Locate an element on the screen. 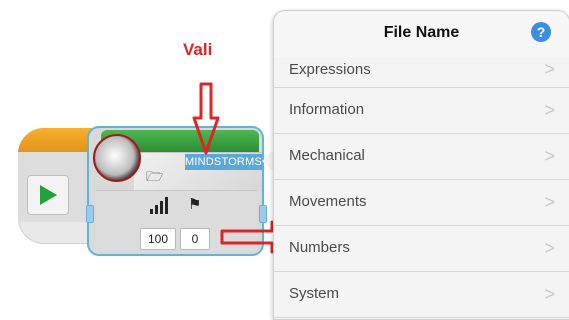 This screenshot has height=320, width=569. list-item-information: Information > is located at coordinates (421, 111).